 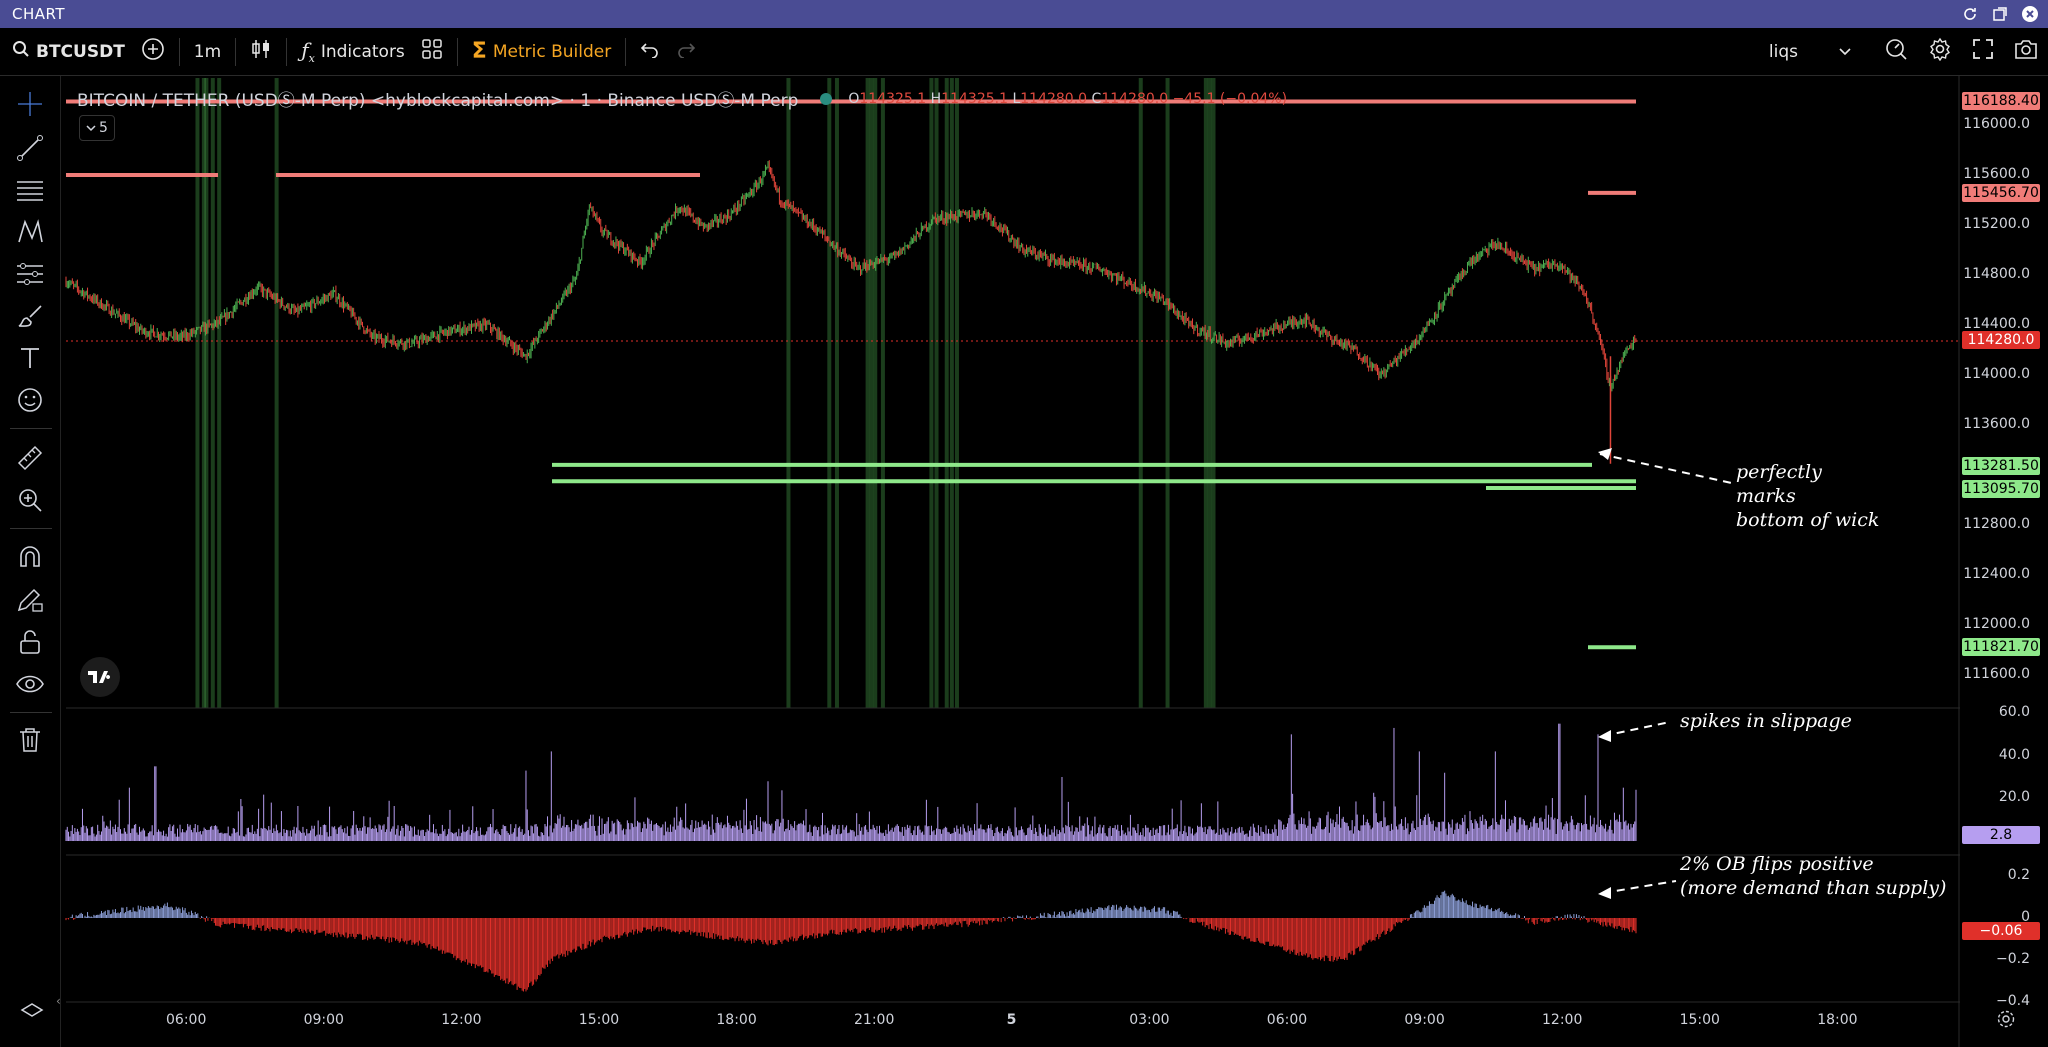 I want to click on legend-collapse-button: 5, so click(x=97, y=128).